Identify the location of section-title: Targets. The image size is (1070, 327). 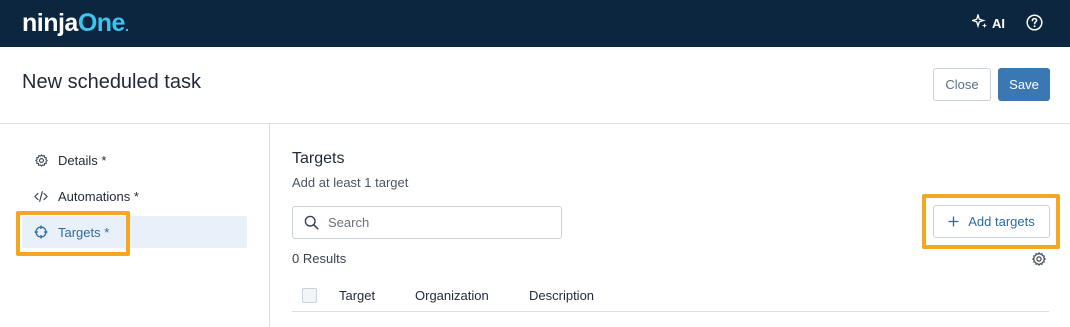
(318, 158).